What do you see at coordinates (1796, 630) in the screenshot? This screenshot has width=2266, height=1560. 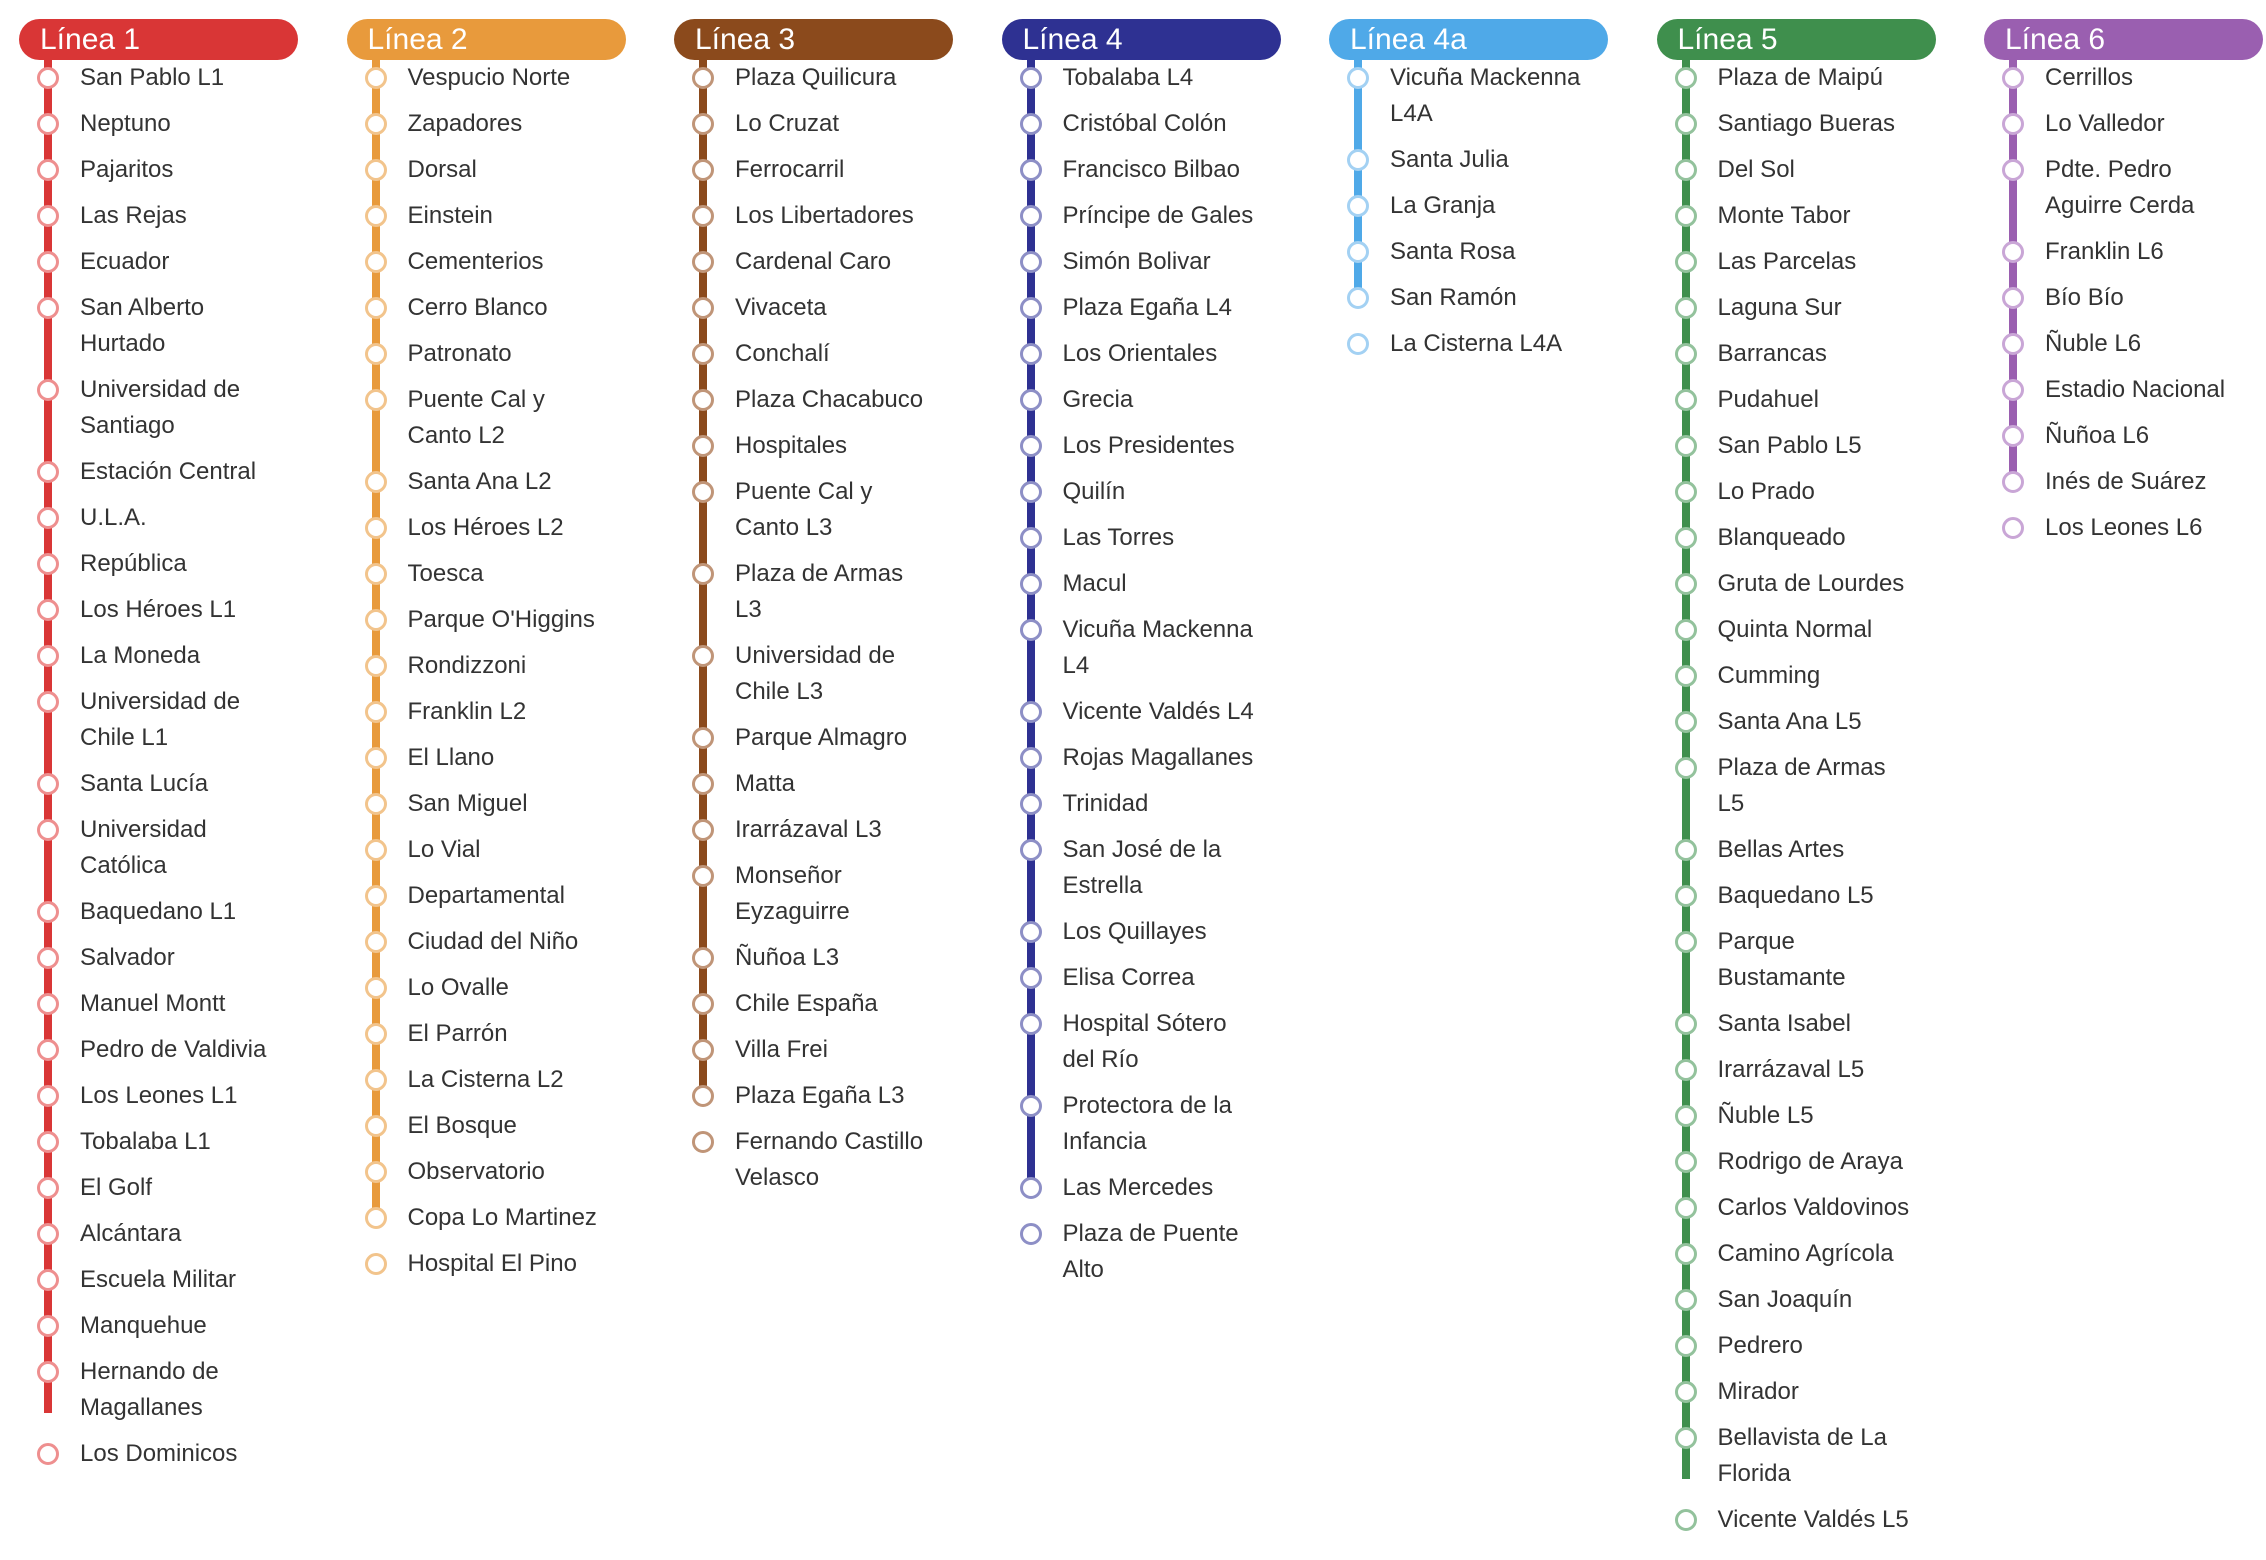 I see `station-item: Quinta Normal` at bounding box center [1796, 630].